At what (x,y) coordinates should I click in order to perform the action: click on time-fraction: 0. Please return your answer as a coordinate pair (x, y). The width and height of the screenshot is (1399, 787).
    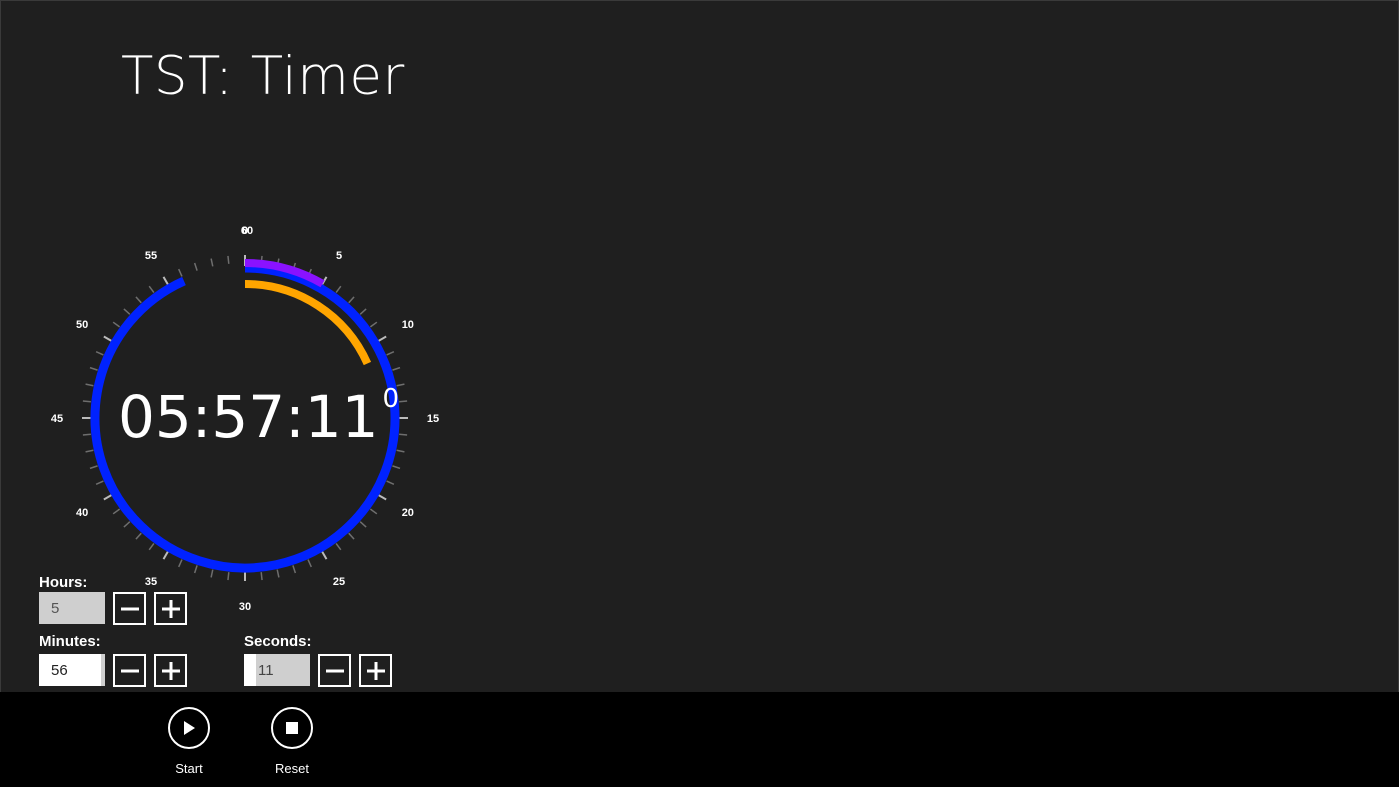
    Looking at the image, I should click on (391, 399).